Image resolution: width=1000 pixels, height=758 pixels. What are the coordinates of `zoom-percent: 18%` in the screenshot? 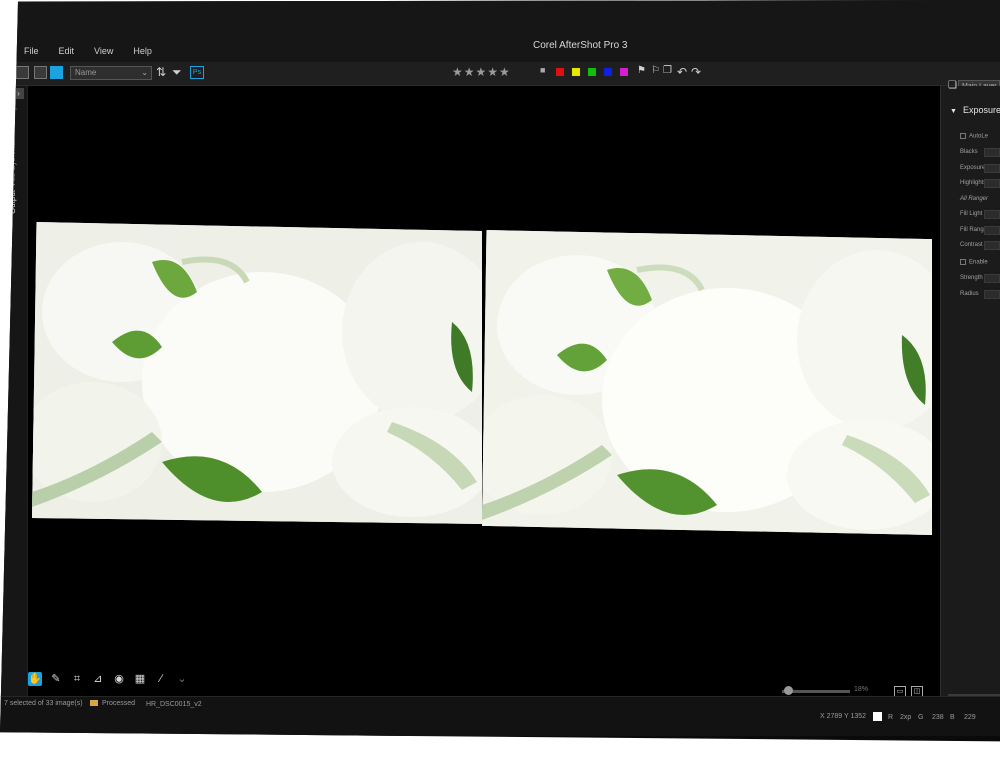 It's located at (861, 689).